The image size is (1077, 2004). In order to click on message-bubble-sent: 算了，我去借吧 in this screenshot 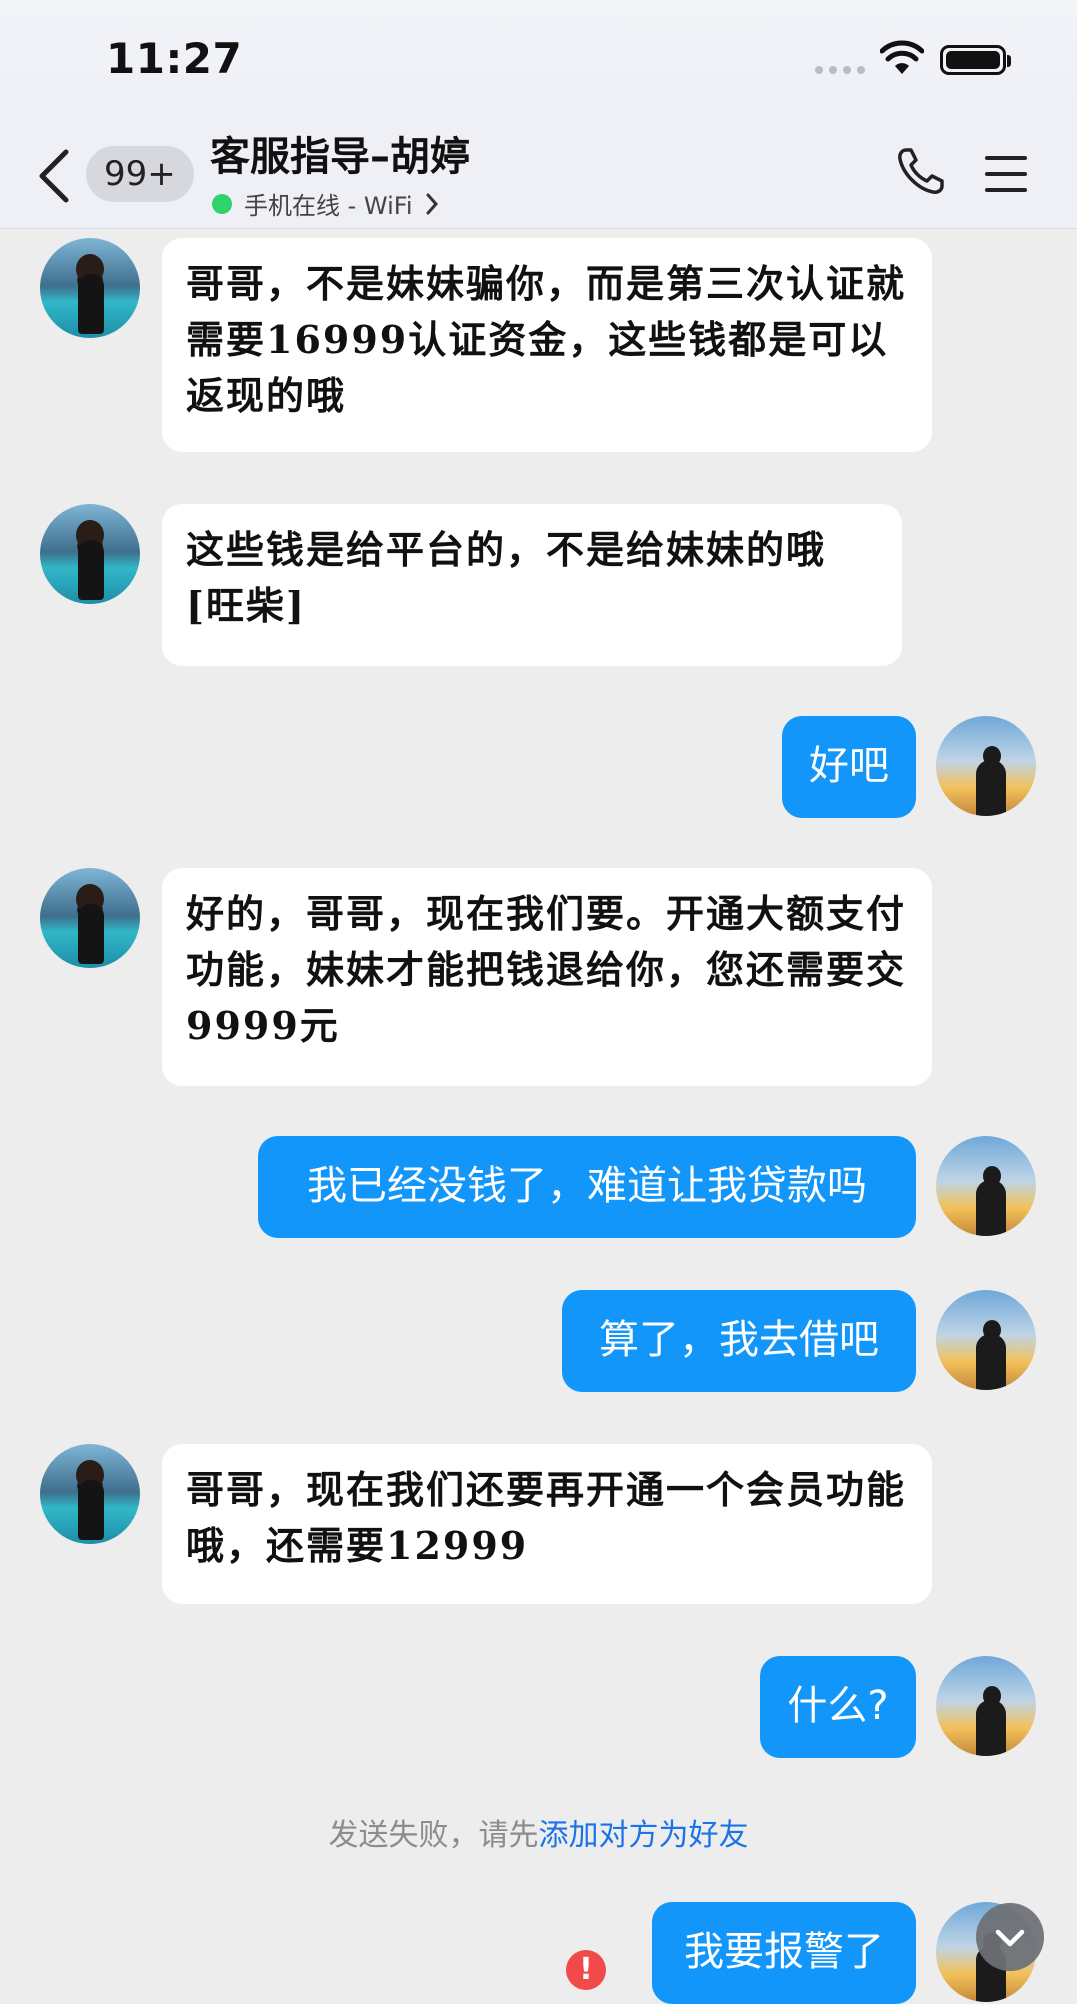, I will do `click(739, 1341)`.